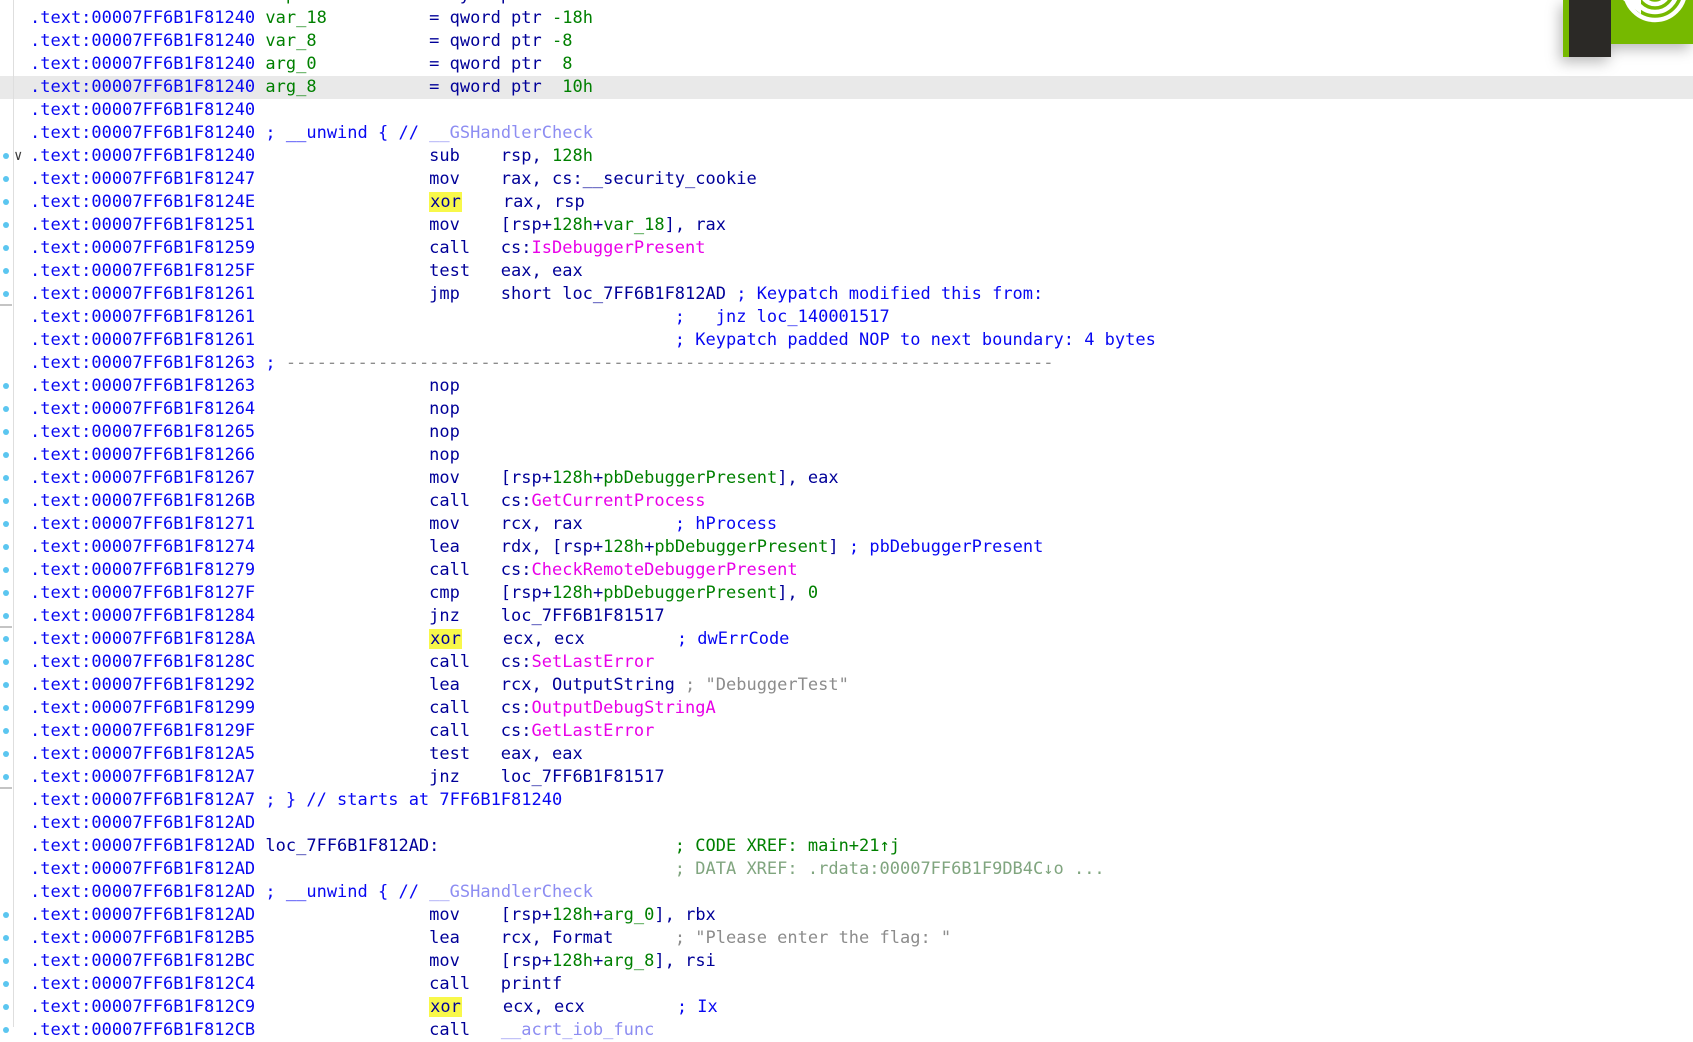 The height and width of the screenshot is (1042, 1693). I want to click on disasm-line: .text:00007FF6B1F8125F test eax, eax, so click(846, 271).